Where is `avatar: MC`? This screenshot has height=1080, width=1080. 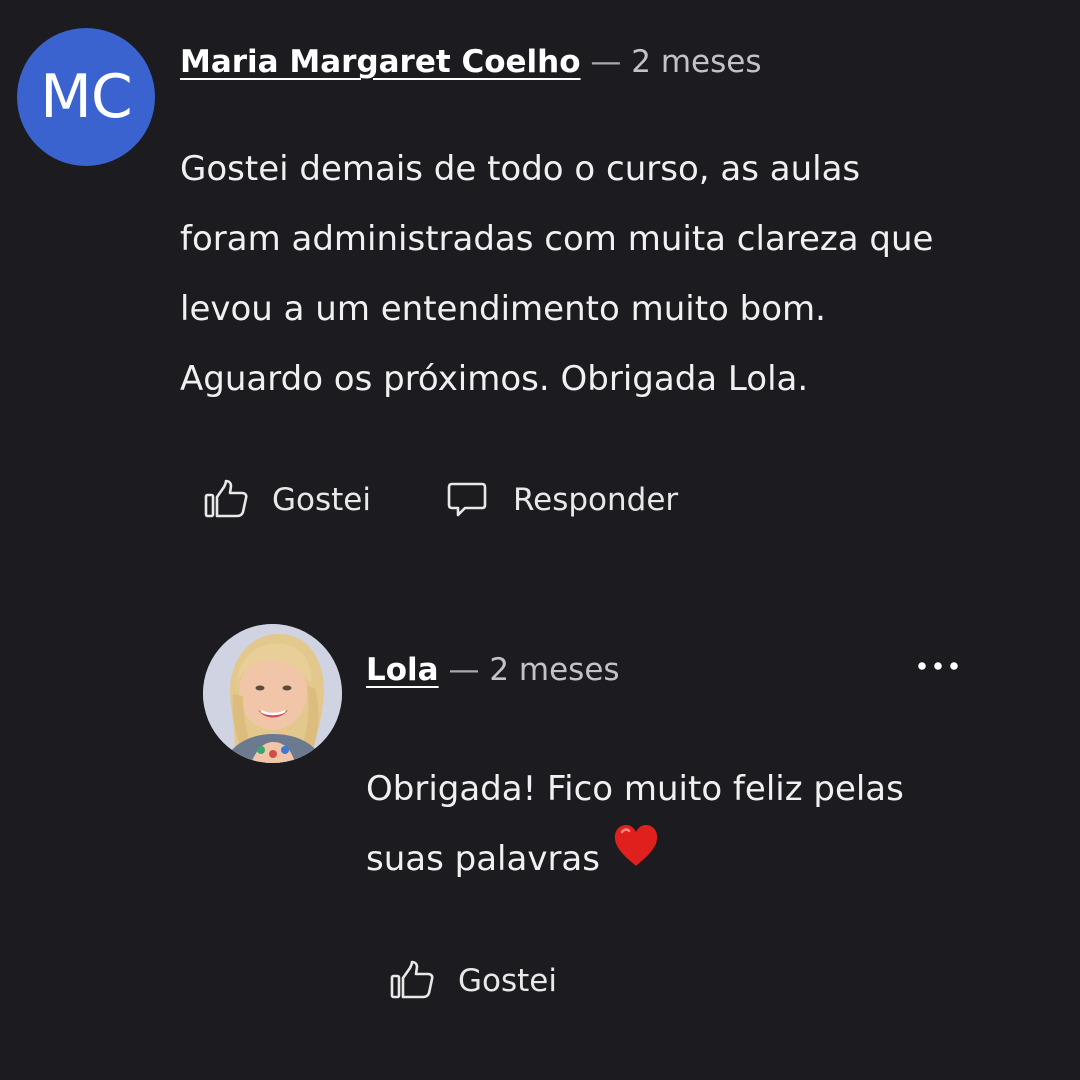
avatar: MC is located at coordinates (86, 97).